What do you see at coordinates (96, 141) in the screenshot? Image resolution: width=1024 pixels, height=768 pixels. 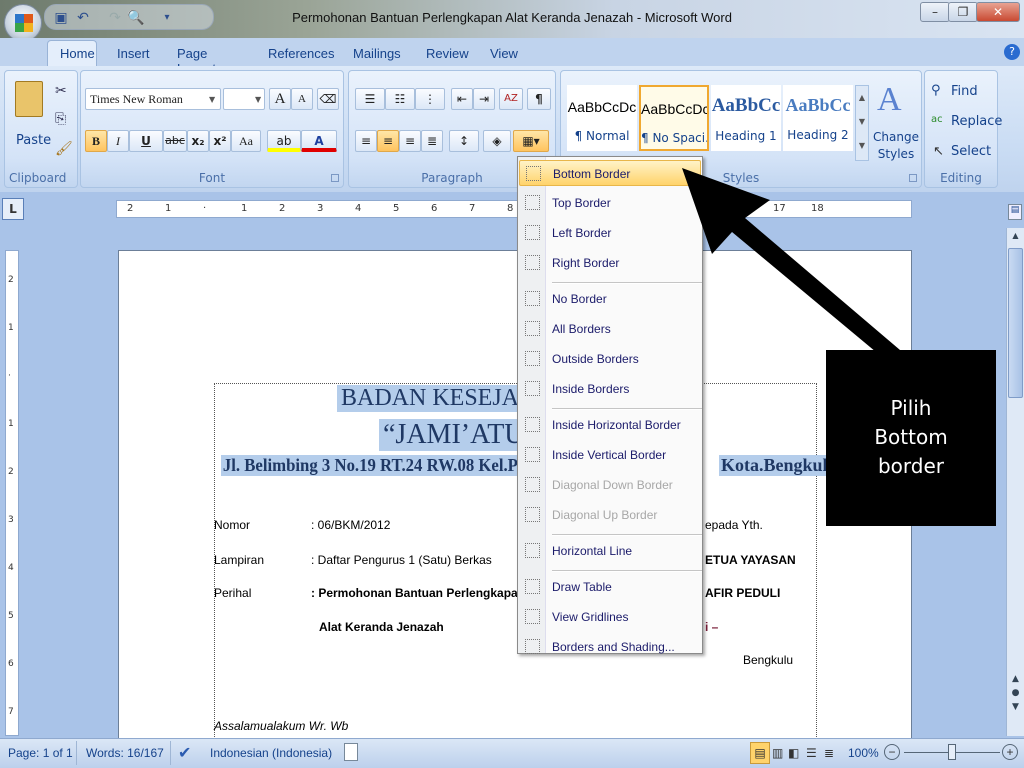 I see `bold-button: B` at bounding box center [96, 141].